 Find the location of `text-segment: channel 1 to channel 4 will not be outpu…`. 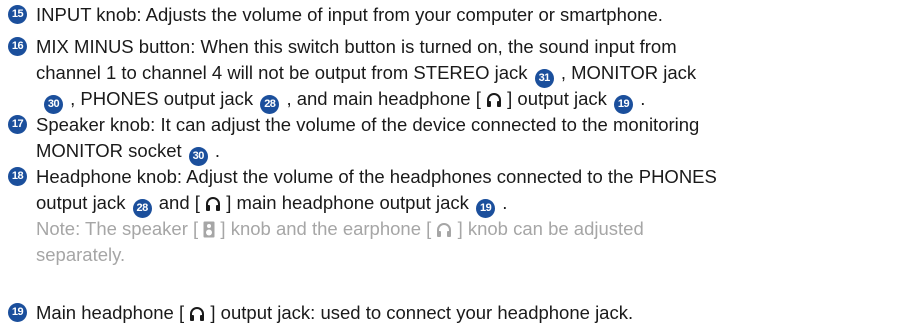

text-segment: channel 1 to channel 4 will not be outpu… is located at coordinates (282, 72).